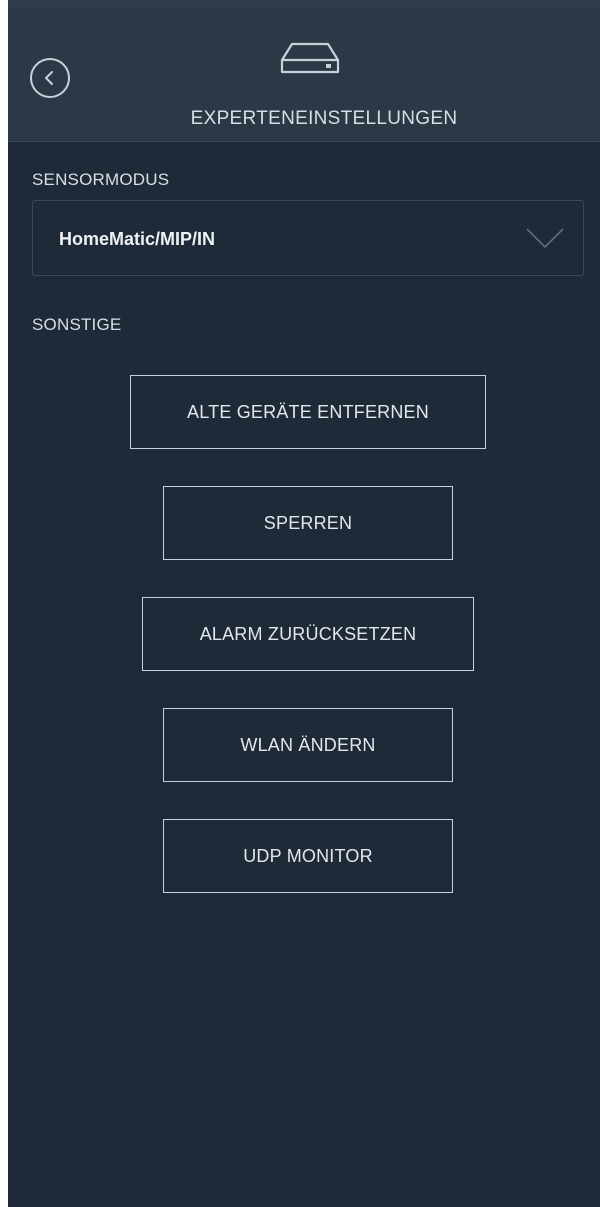 This screenshot has width=600, height=1207. Describe the element at coordinates (324, 118) in the screenshot. I see `page-title: EXPERTENEINSTELLUNGEN` at that location.